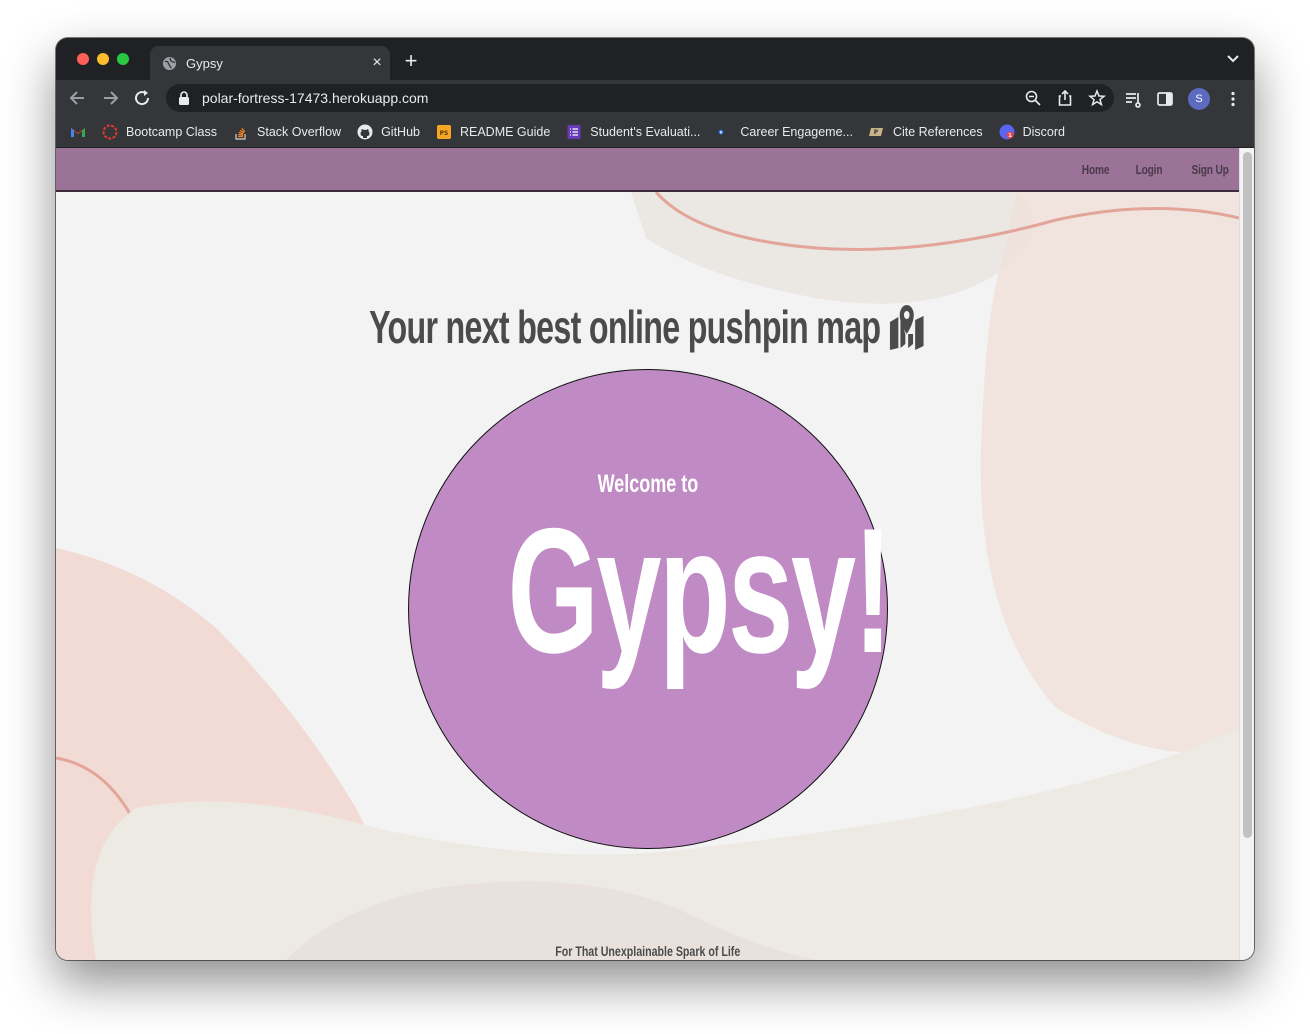 Image resolution: width=1310 pixels, height=1034 pixels. I want to click on share-icon, so click(1065, 98).